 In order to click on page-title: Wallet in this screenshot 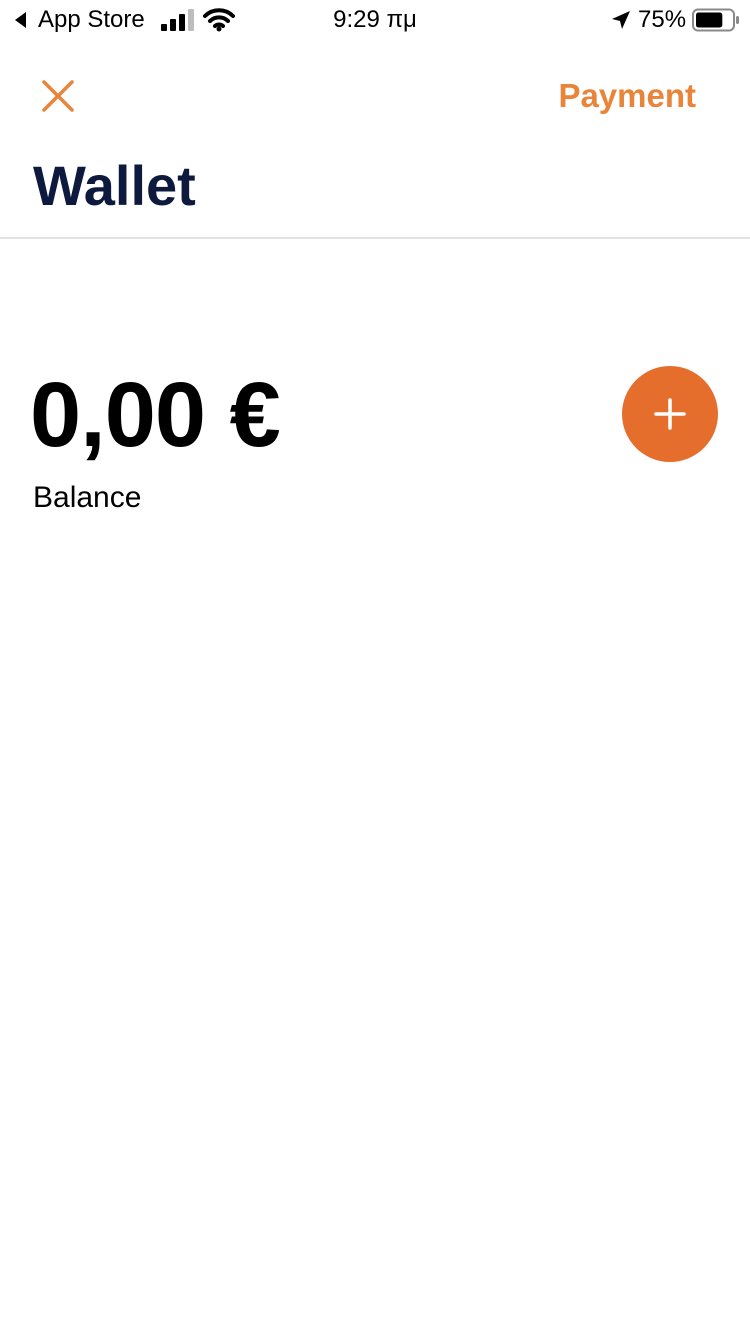, I will do `click(114, 185)`.